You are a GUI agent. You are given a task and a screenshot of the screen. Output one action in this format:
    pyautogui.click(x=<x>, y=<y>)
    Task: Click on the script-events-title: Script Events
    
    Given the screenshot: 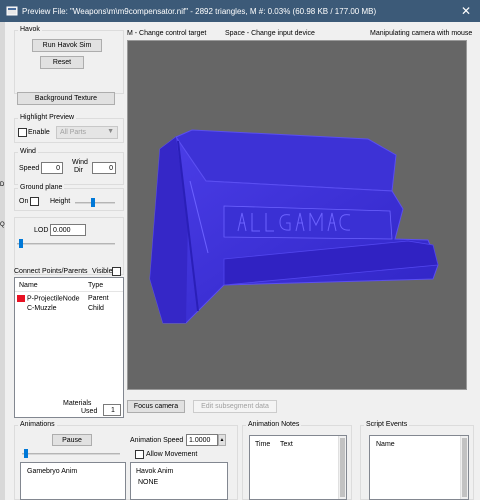 What is the action you would take?
    pyautogui.click(x=387, y=424)
    